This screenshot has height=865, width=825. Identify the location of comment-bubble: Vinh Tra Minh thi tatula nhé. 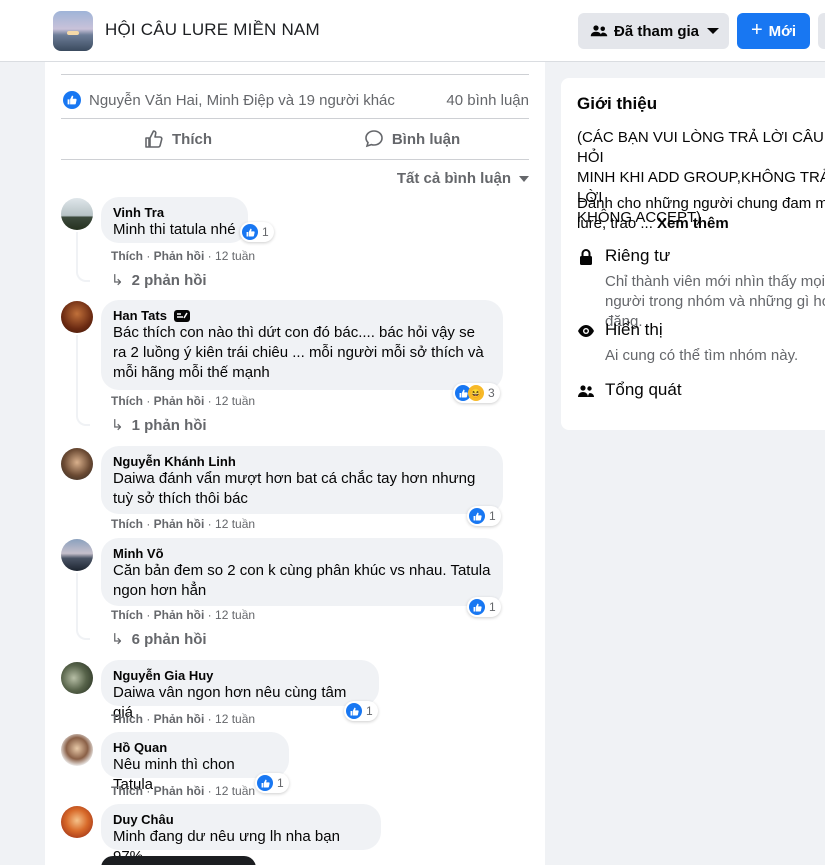
(174, 220).